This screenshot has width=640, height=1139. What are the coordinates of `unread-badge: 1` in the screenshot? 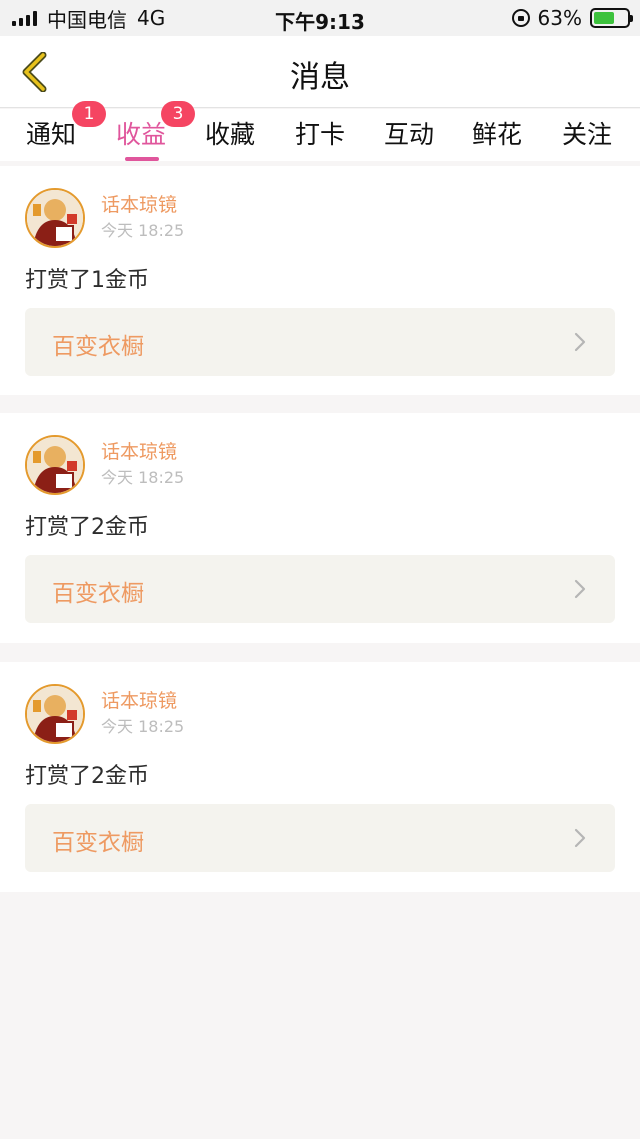 It's located at (89, 114).